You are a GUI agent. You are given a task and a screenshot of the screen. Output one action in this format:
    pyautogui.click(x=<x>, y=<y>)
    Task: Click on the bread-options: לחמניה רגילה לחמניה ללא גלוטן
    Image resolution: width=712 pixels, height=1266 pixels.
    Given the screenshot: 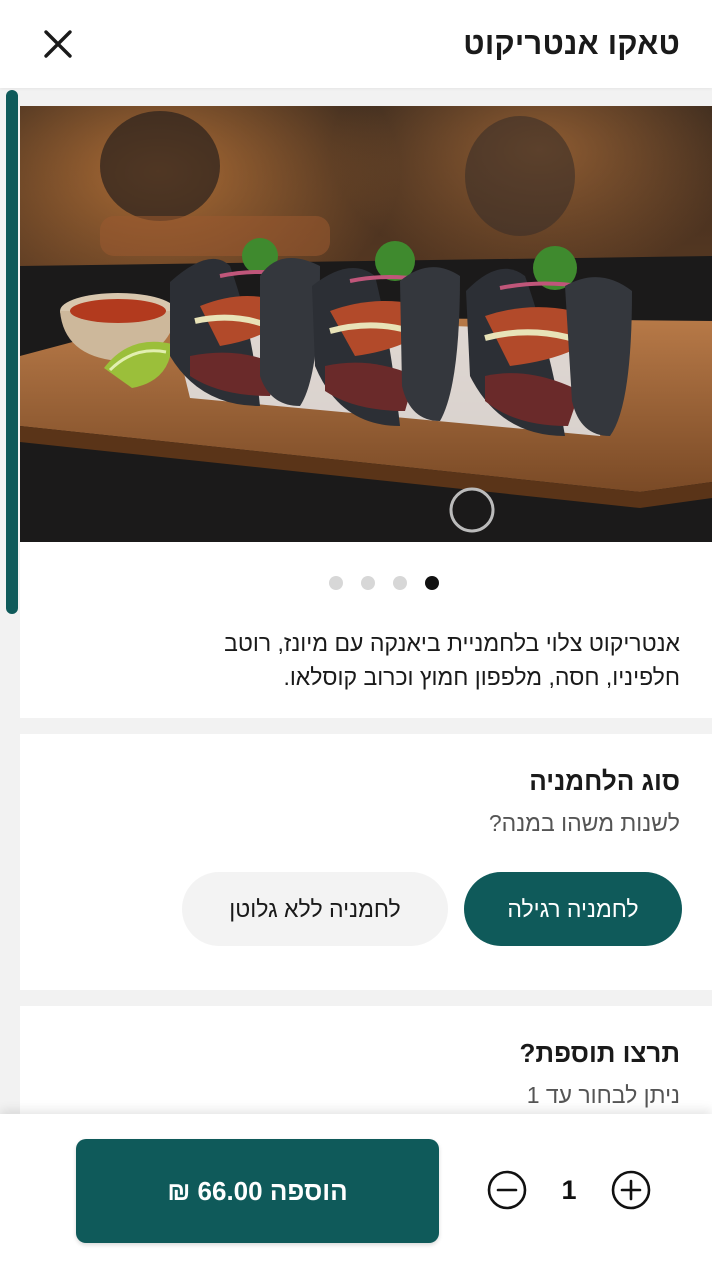 What is the action you would take?
    pyautogui.click(x=432, y=909)
    